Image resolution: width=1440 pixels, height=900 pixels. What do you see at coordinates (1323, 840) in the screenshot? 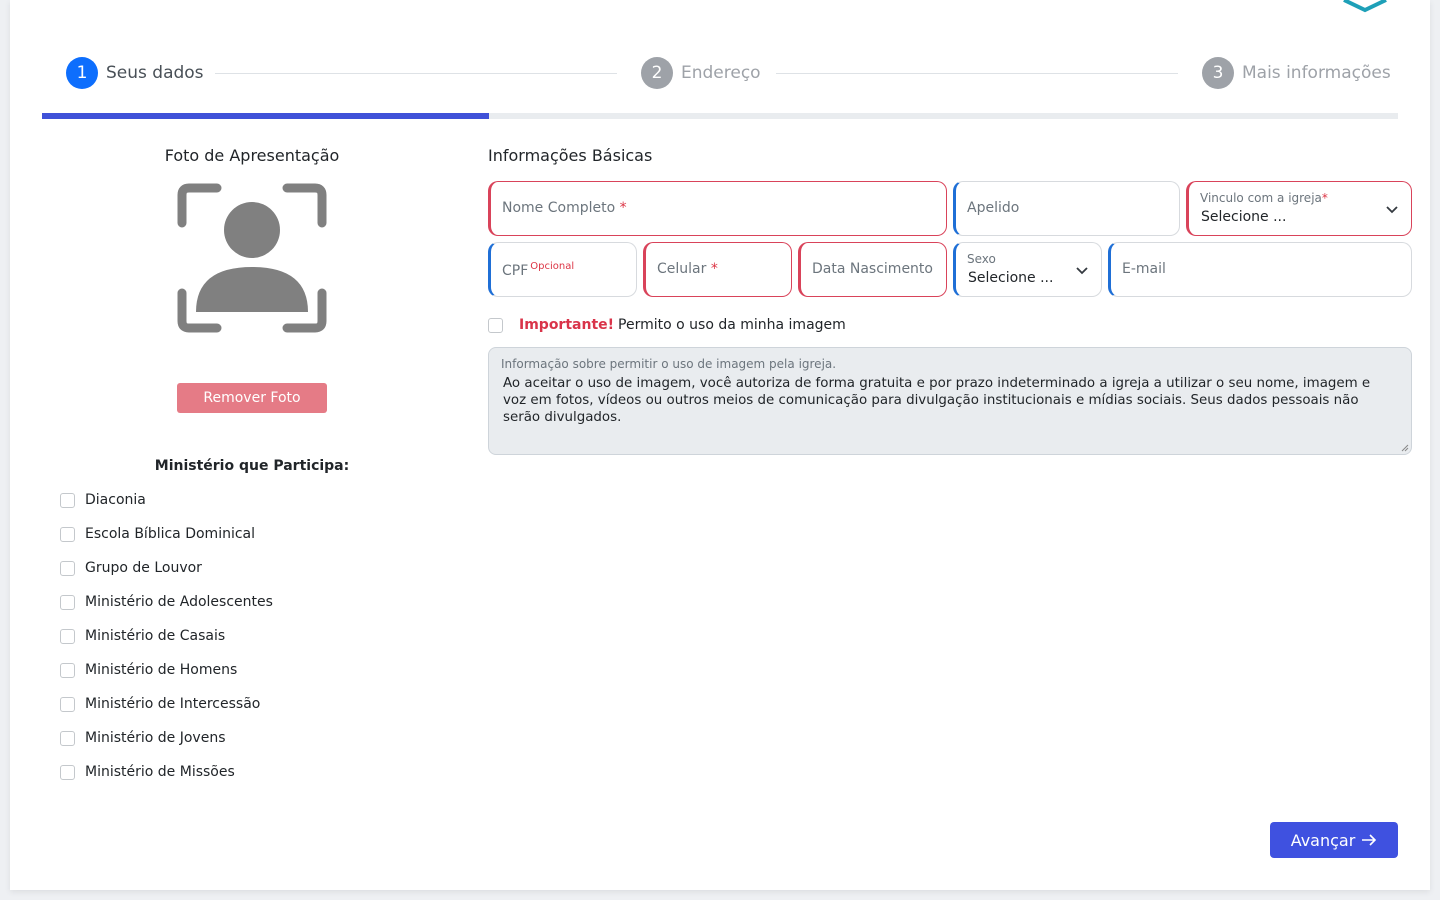
I see `next-label: Avançar` at bounding box center [1323, 840].